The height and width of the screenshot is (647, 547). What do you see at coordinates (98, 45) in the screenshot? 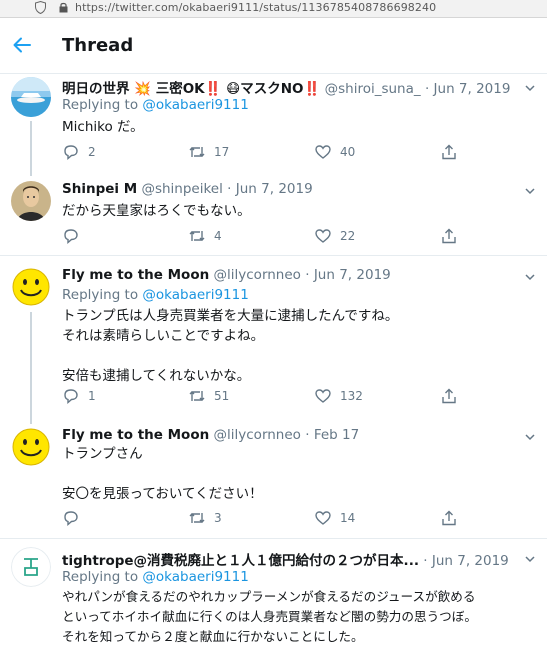
I see `page-title: Thread` at bounding box center [98, 45].